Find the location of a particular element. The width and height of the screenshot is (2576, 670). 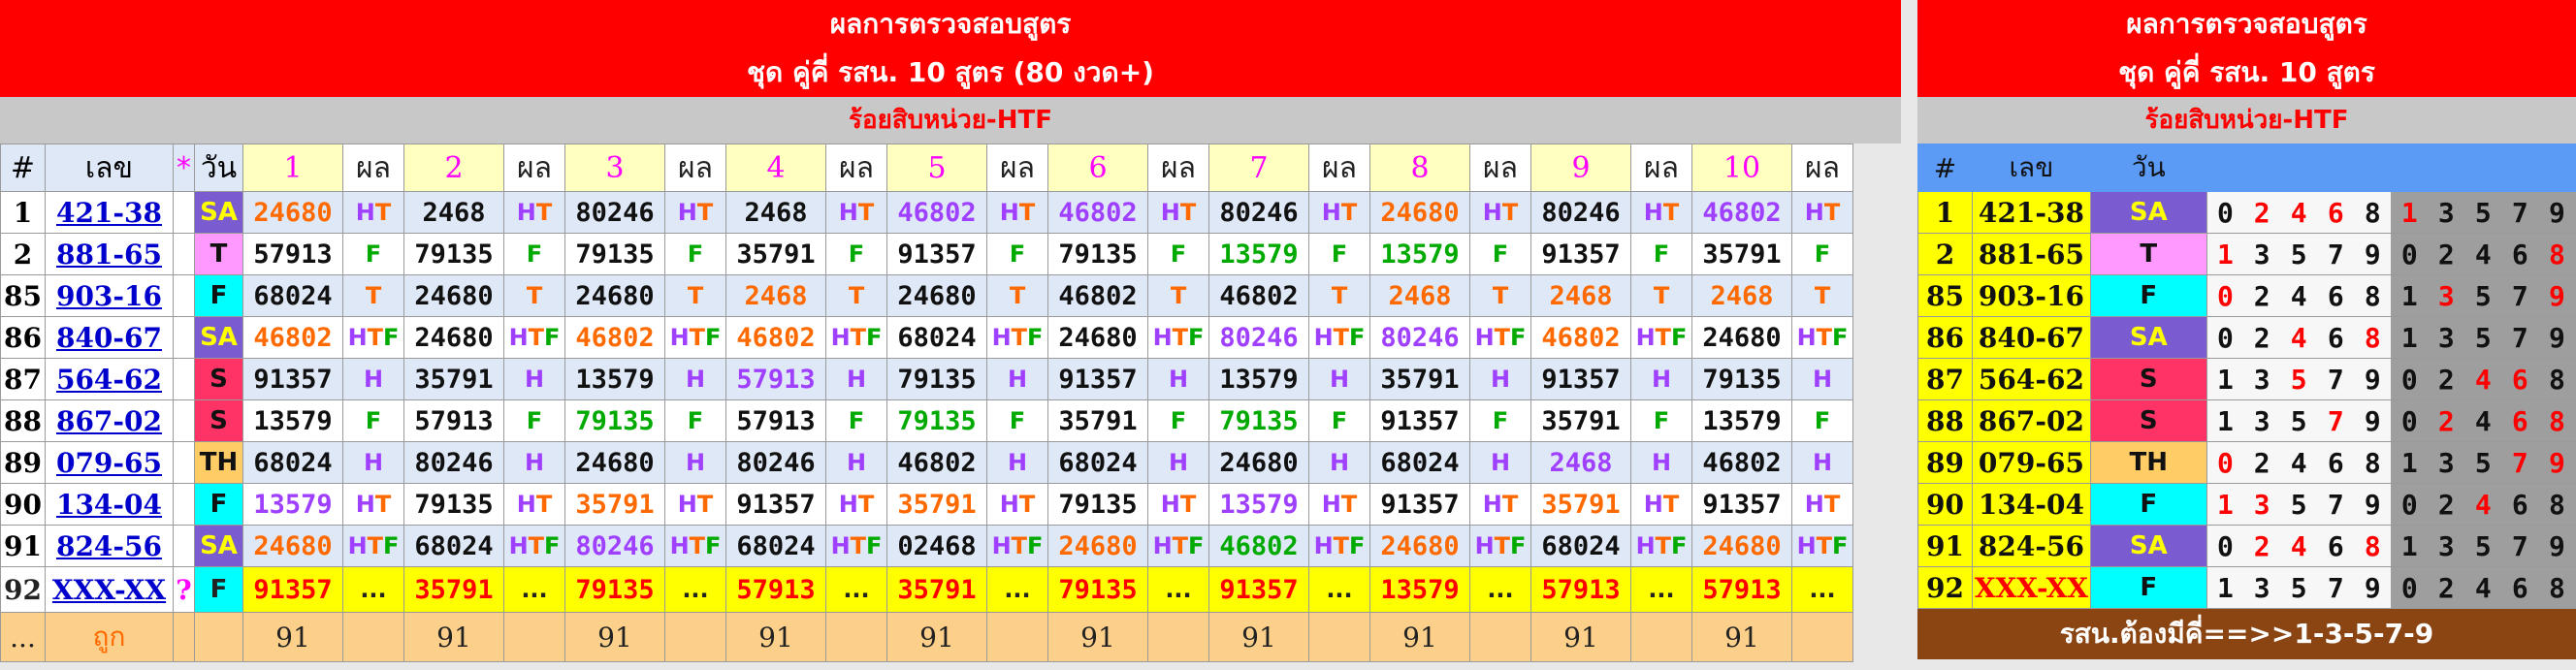

row-index: 2 is located at coordinates (1945, 254).